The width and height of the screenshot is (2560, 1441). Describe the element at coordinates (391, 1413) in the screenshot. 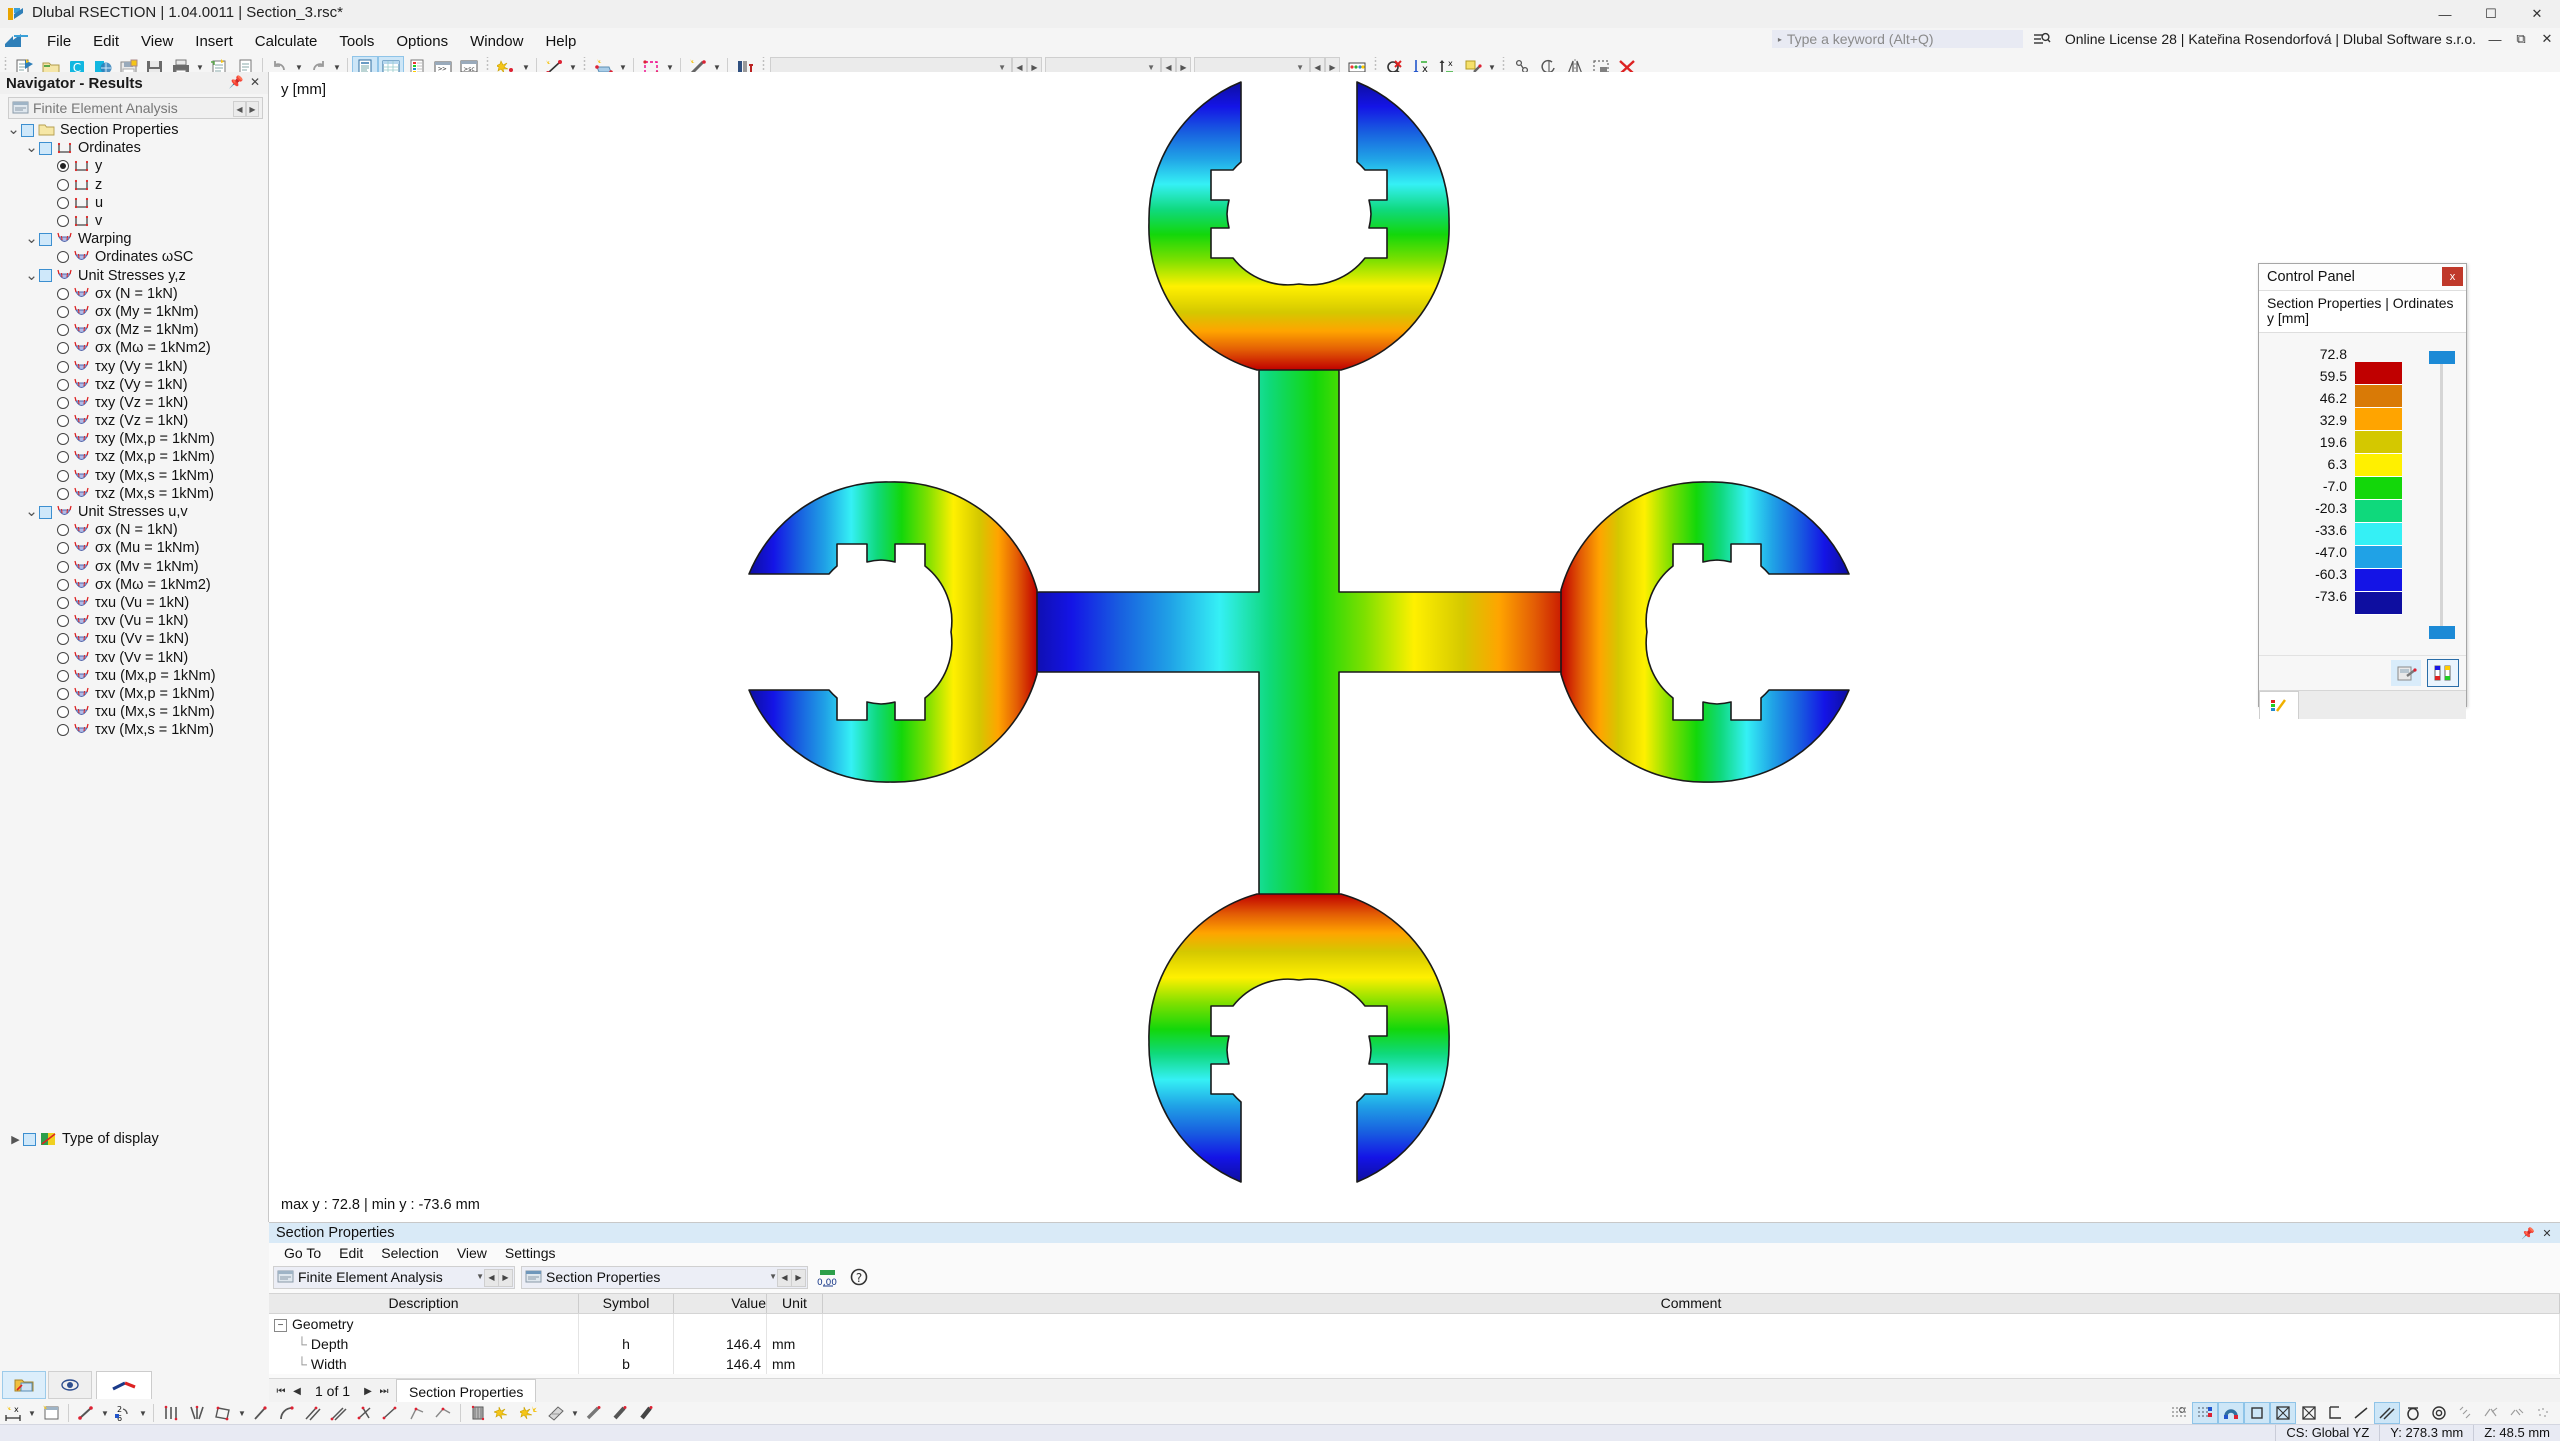

I see `fillet-icon` at that location.